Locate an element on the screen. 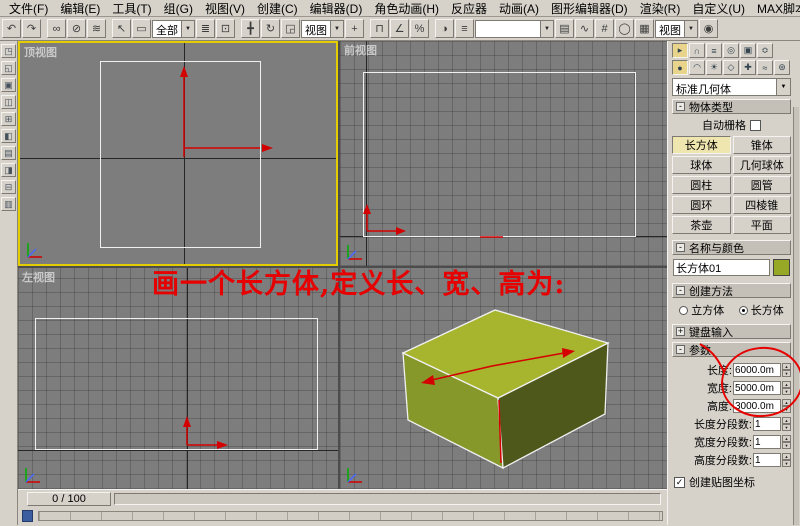 This screenshot has width=800, height=526. align-button: ≡ is located at coordinates (464, 28).